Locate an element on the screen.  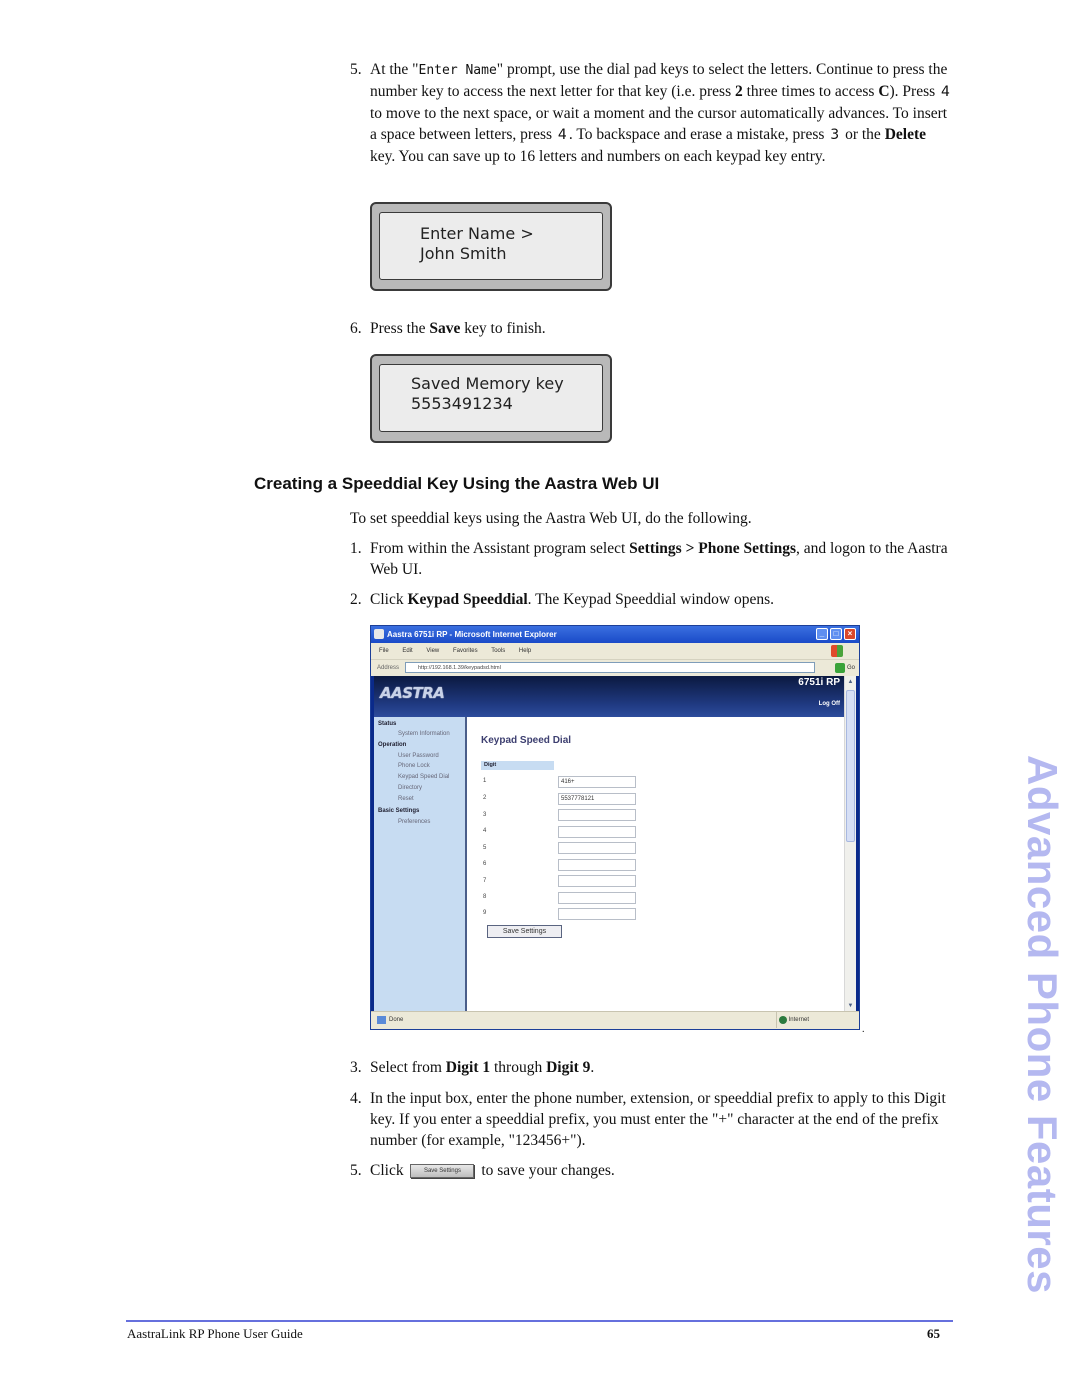
speed-dial-input-1: 416+ is located at coordinates (597, 782).